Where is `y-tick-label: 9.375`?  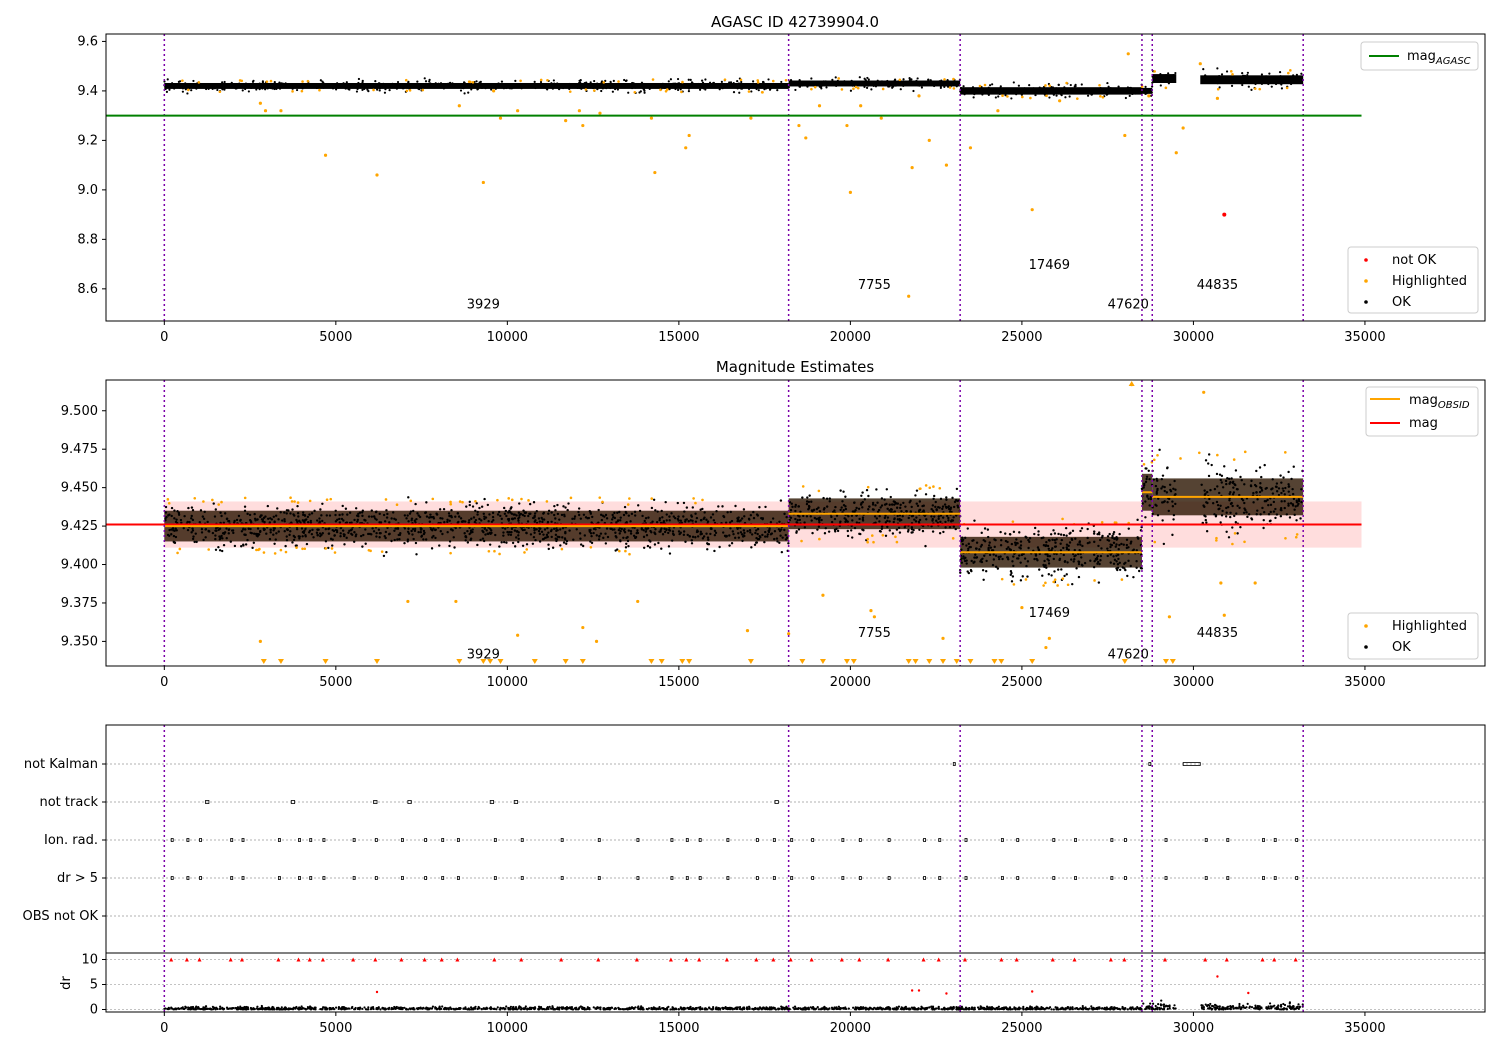
y-tick-label: 9.375 is located at coordinates (79, 603).